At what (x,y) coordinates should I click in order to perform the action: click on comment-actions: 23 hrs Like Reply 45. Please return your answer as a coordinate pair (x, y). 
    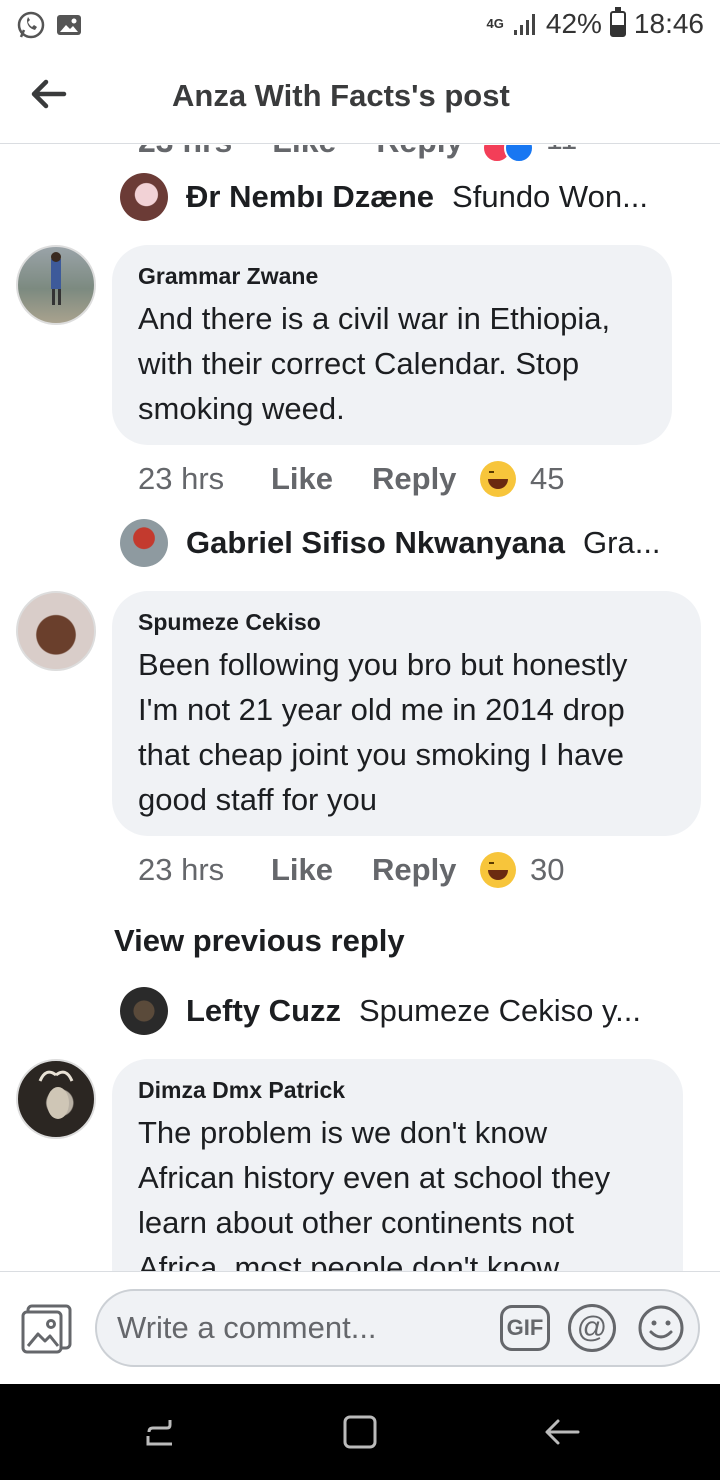
    Looking at the image, I should click on (351, 479).